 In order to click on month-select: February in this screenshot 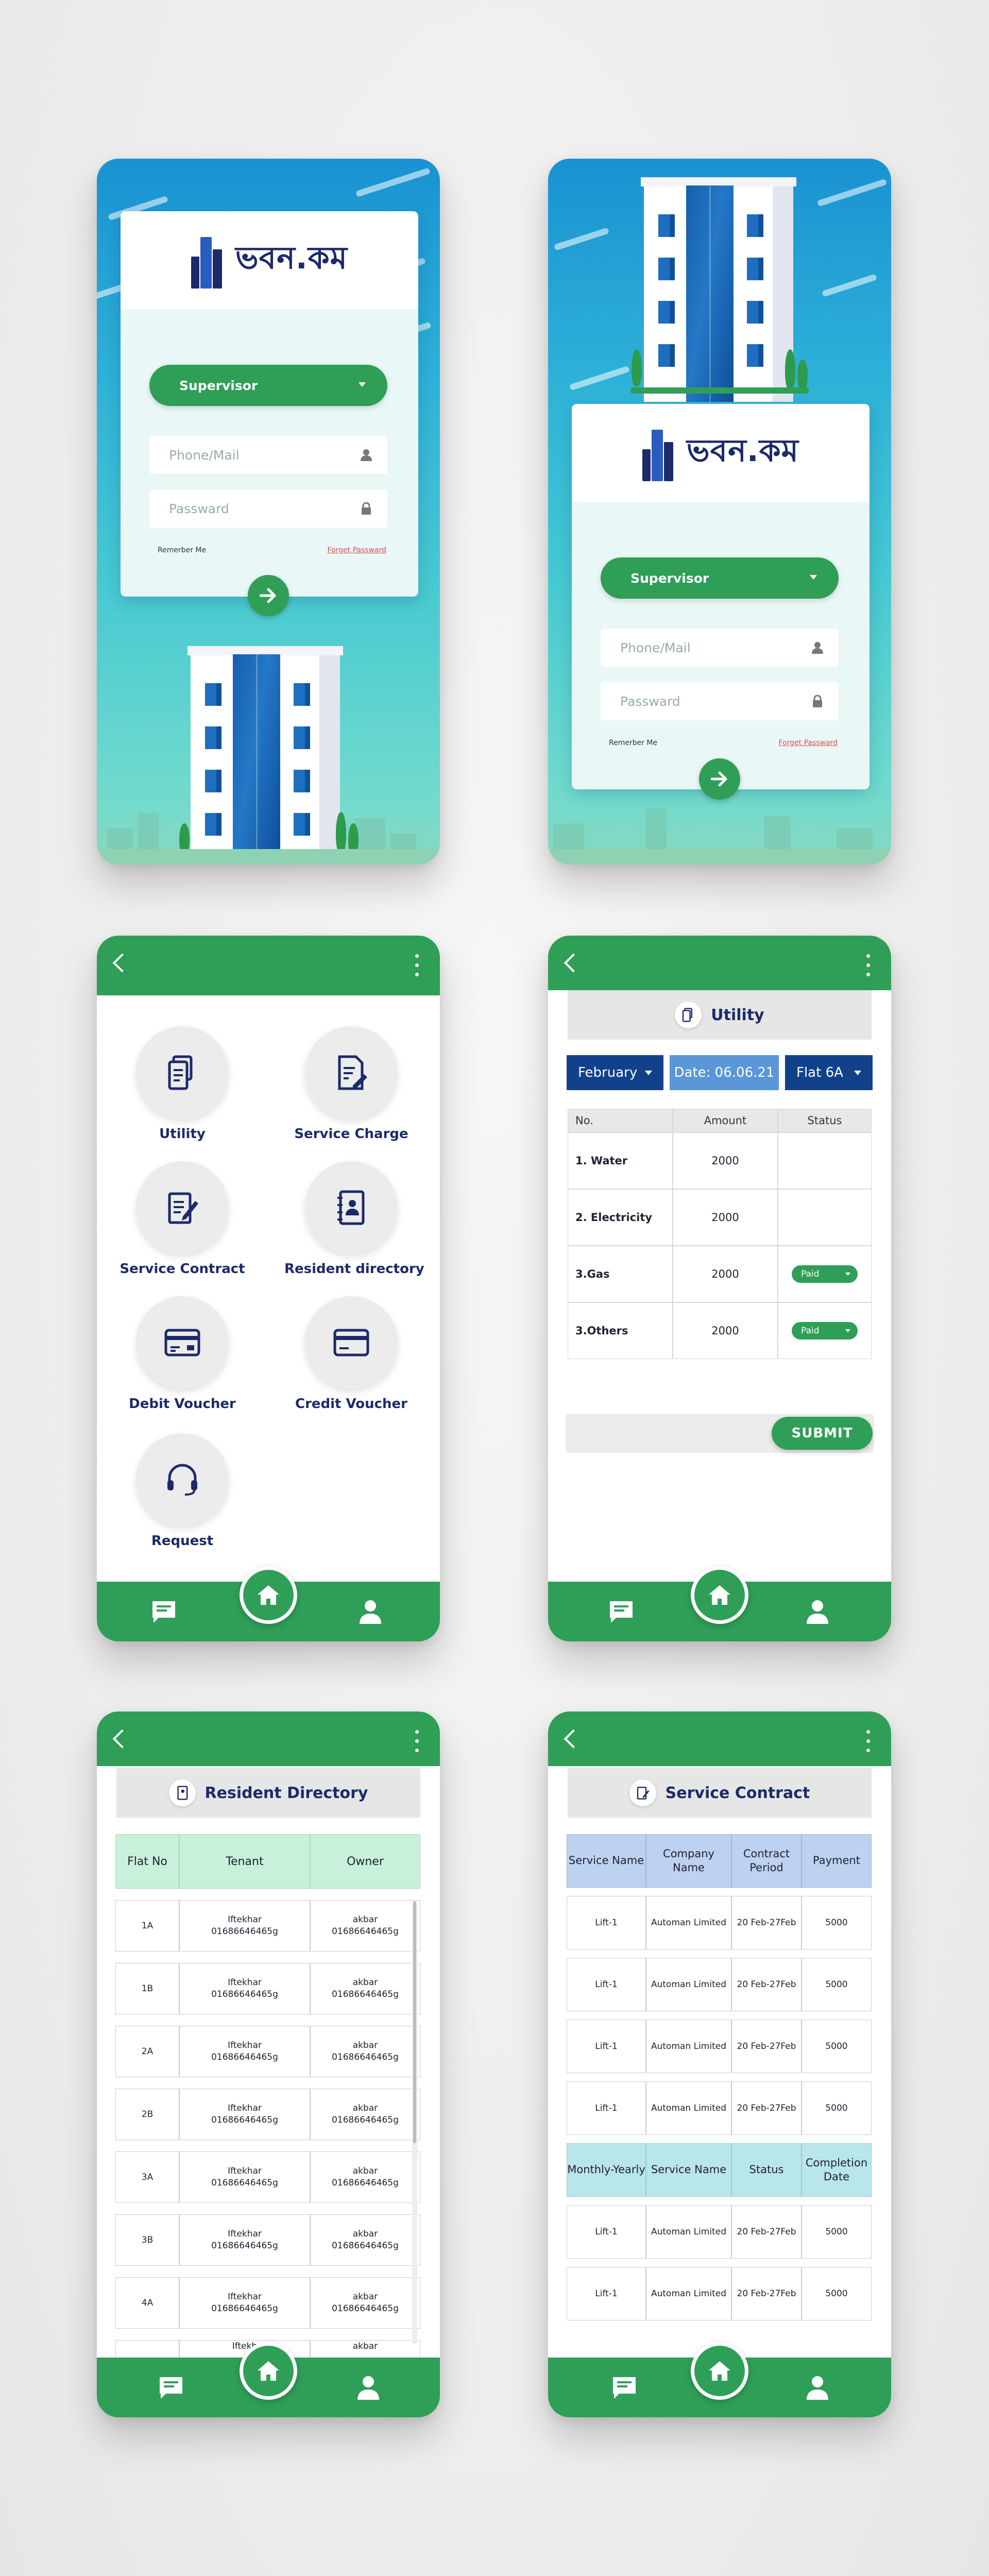, I will do `click(615, 1072)`.